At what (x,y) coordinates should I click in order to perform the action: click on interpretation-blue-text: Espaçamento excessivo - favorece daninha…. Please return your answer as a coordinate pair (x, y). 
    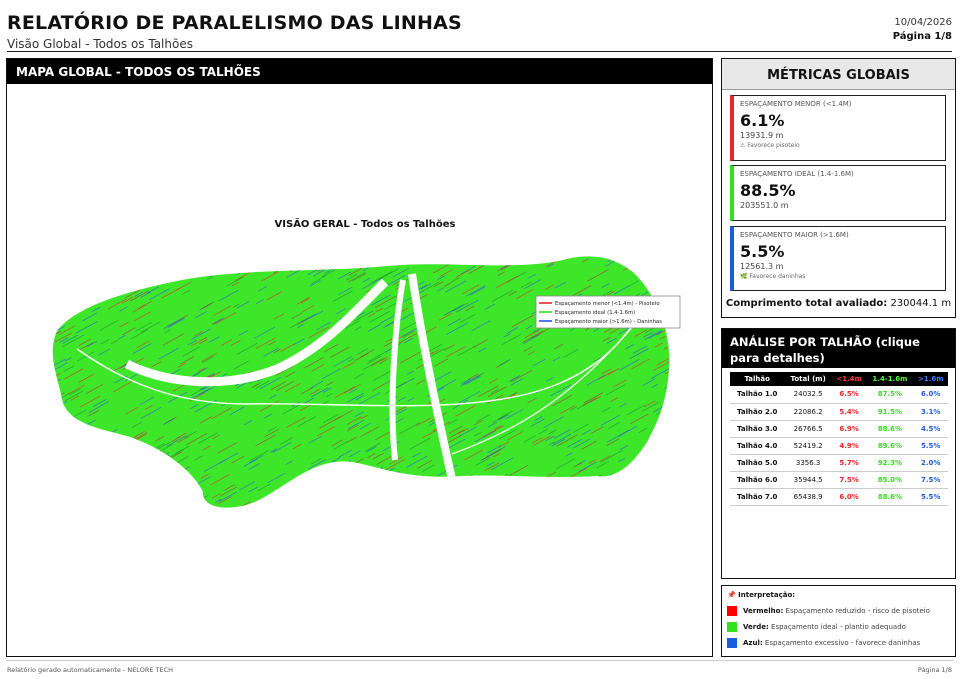
    Looking at the image, I should click on (842, 643).